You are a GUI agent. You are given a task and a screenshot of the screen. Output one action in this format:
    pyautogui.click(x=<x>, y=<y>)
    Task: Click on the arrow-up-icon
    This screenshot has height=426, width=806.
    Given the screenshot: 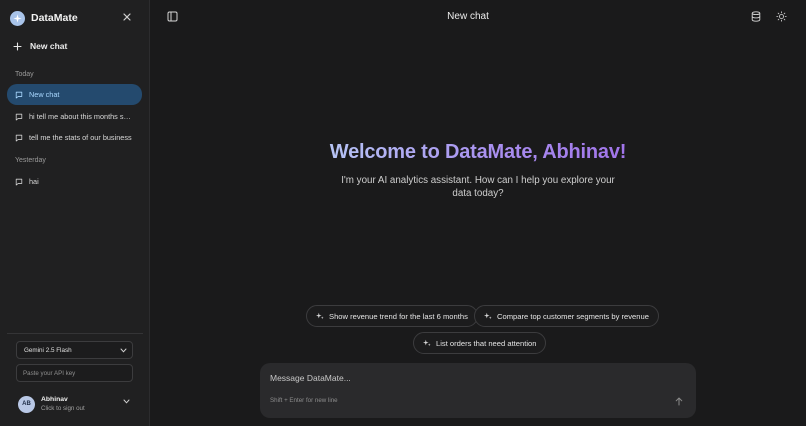 What is the action you would take?
    pyautogui.click(x=679, y=401)
    